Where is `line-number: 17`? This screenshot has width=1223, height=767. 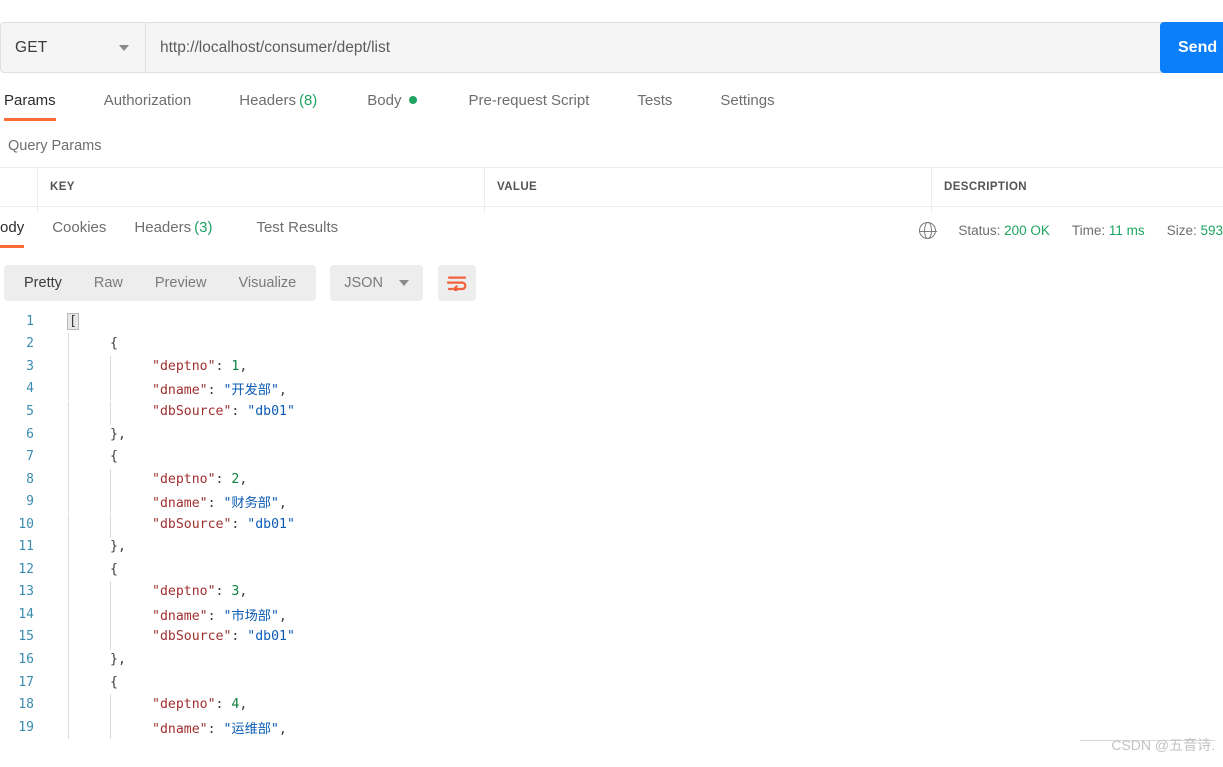
line-number: 17 is located at coordinates (26, 682).